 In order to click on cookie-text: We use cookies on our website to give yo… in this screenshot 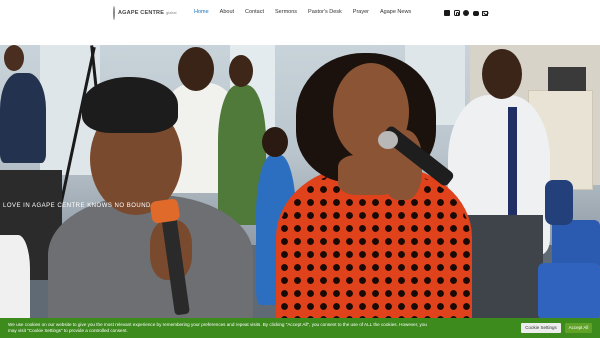, I will do `click(217, 327)`.